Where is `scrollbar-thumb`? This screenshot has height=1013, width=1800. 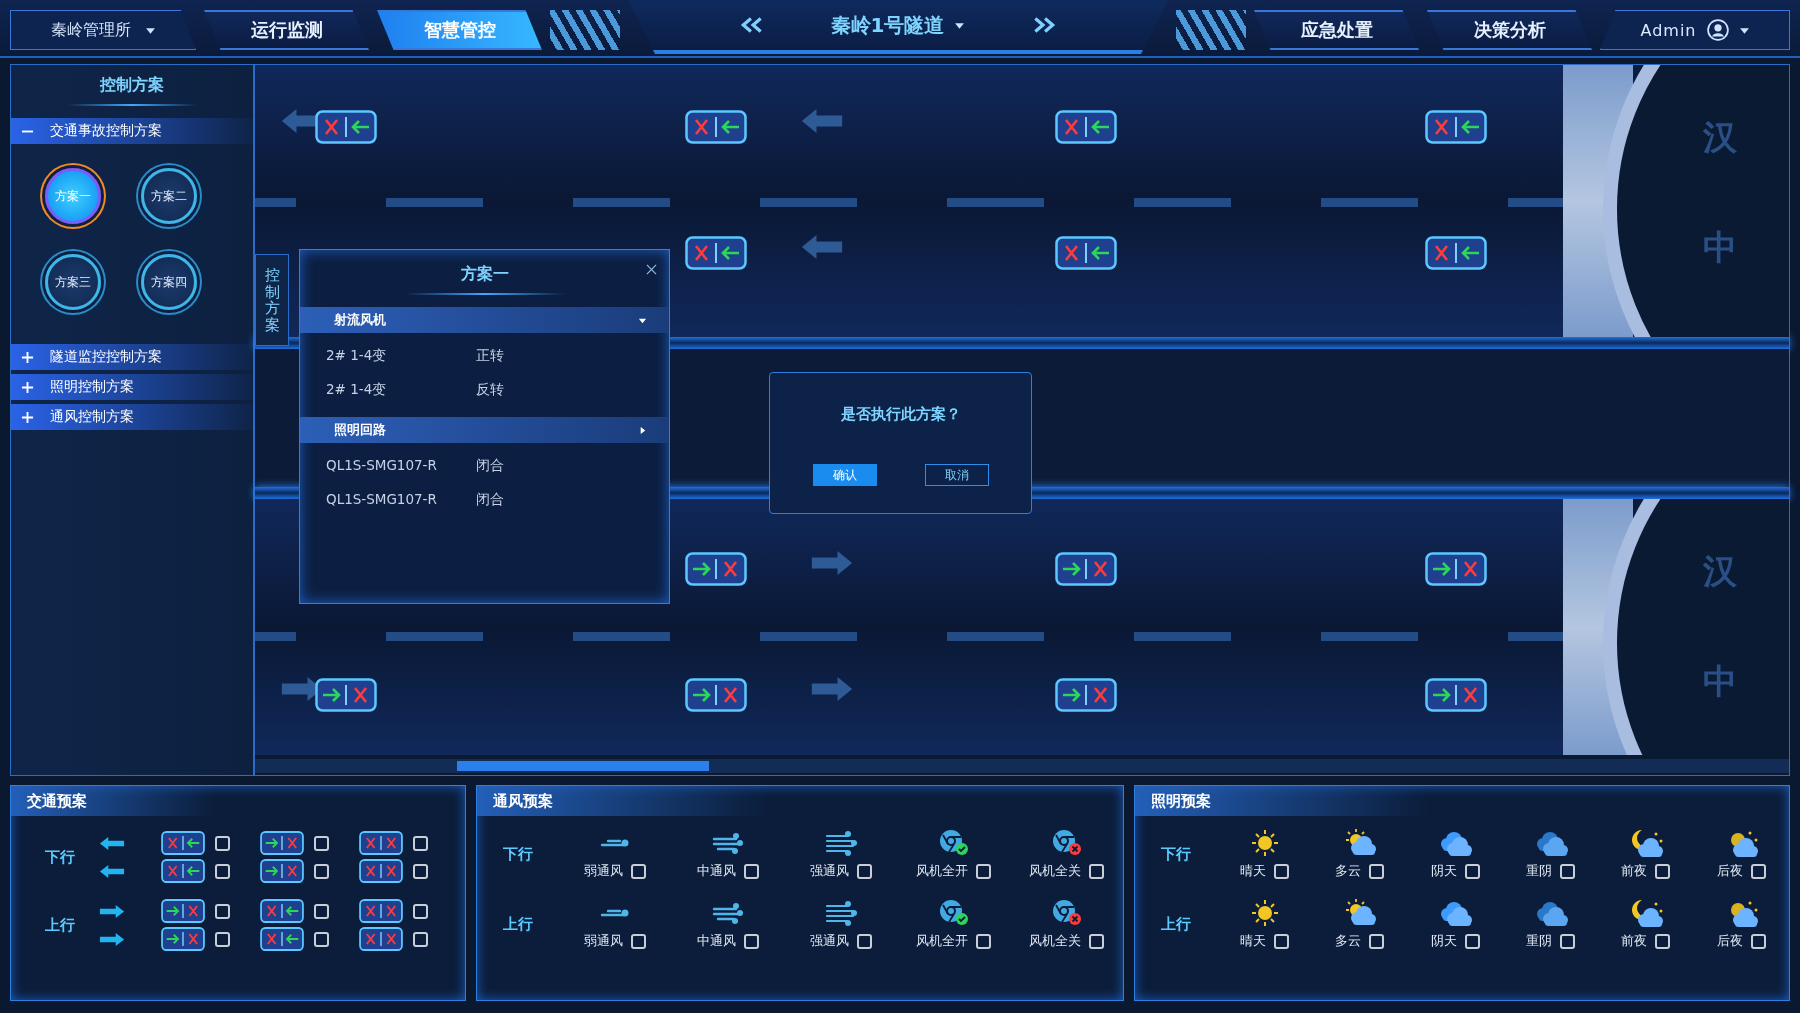 scrollbar-thumb is located at coordinates (583, 766).